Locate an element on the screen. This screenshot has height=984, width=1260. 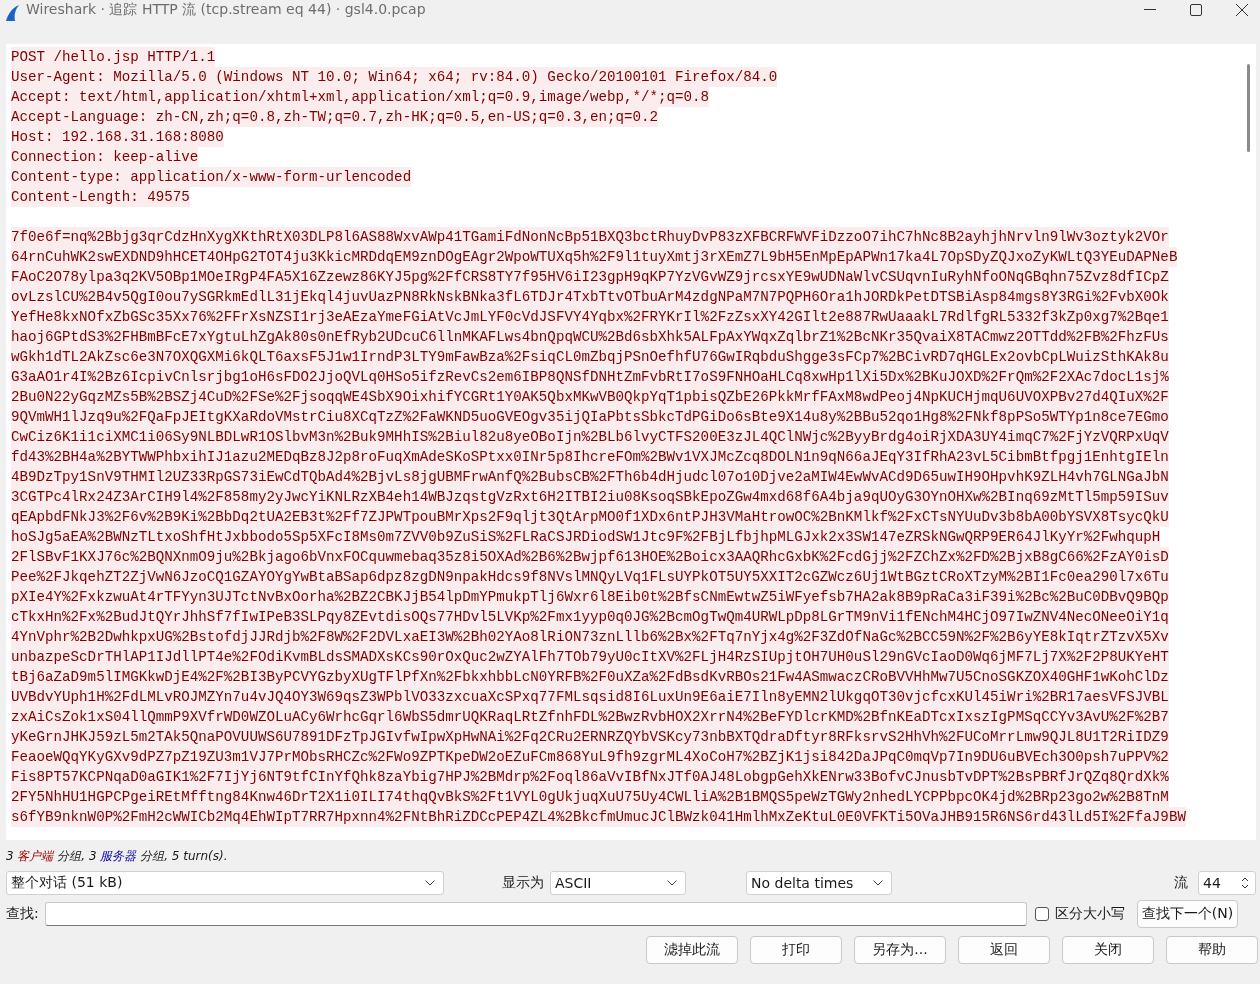
show-as-dropdown: ASCII is located at coordinates (618, 883).